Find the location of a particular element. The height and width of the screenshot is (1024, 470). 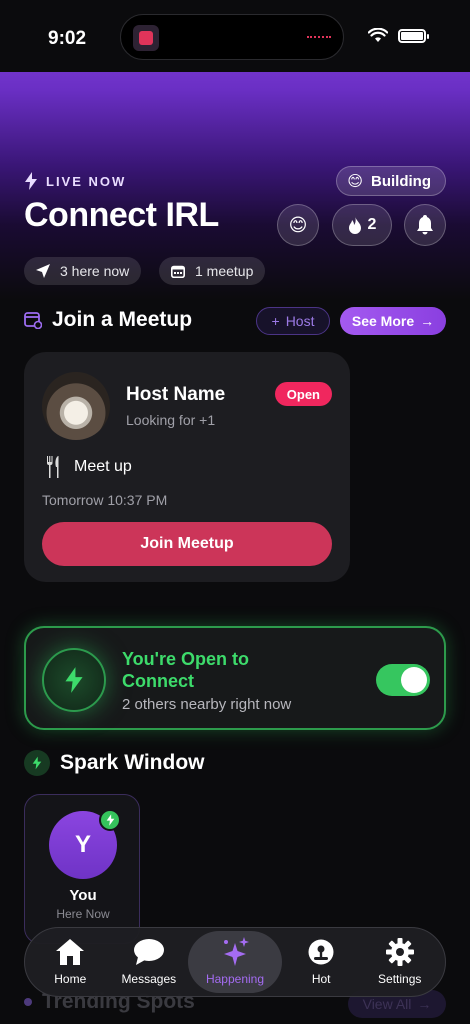

dot-icon is located at coordinates (28, 1002).